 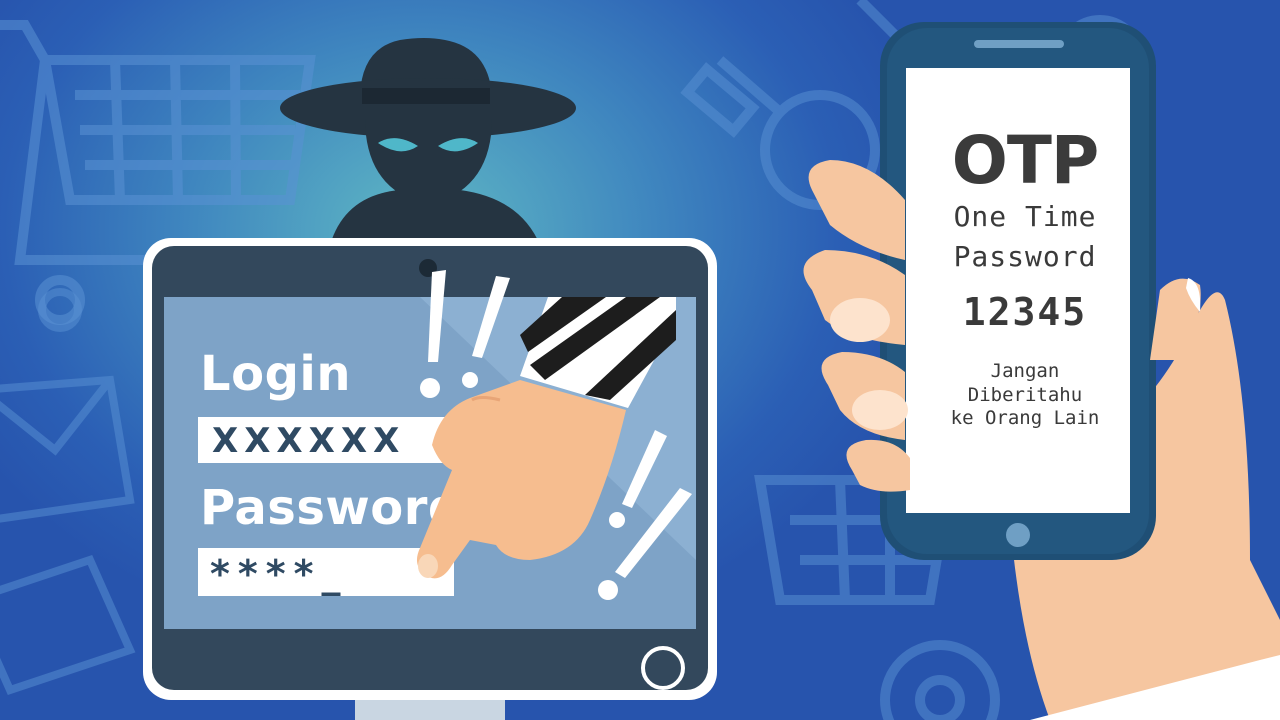 I want to click on otp-subtitle-line2: Password, so click(x=1025, y=256).